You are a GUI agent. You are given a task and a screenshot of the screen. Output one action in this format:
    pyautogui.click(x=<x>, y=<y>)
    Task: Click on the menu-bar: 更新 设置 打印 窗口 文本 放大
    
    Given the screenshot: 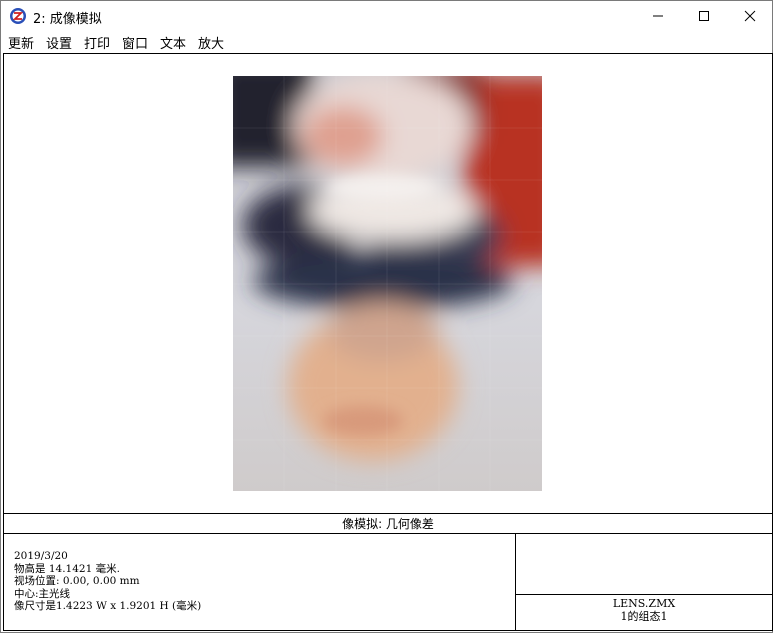 What is the action you would take?
    pyautogui.click(x=386, y=41)
    